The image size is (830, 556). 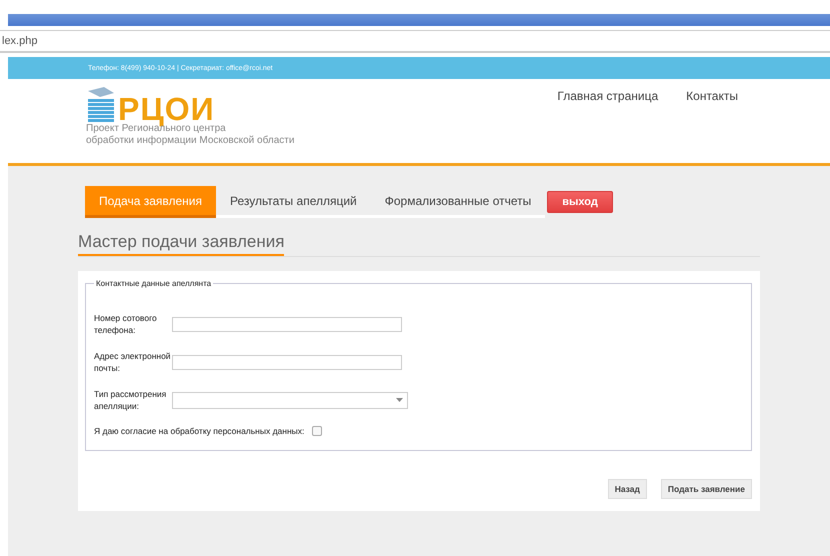 I want to click on book-stack-icon, so click(x=101, y=105).